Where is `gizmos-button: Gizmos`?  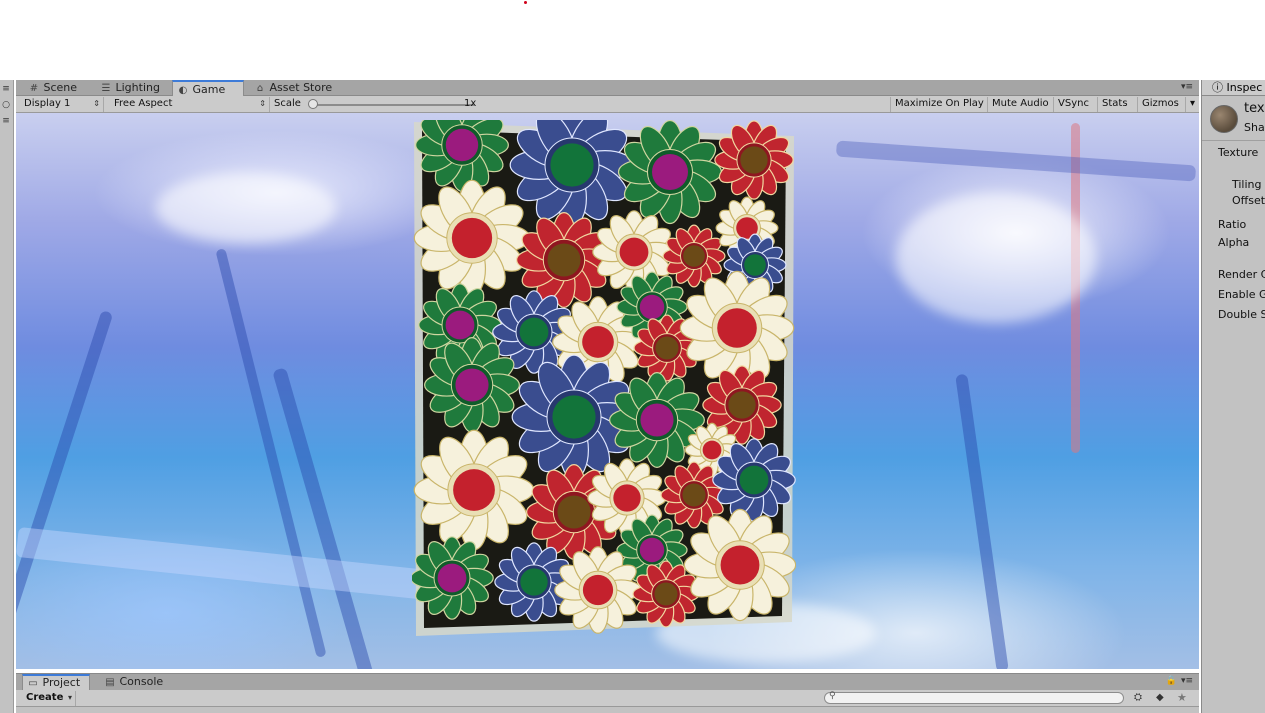
gizmos-button: Gizmos is located at coordinates (1162, 104).